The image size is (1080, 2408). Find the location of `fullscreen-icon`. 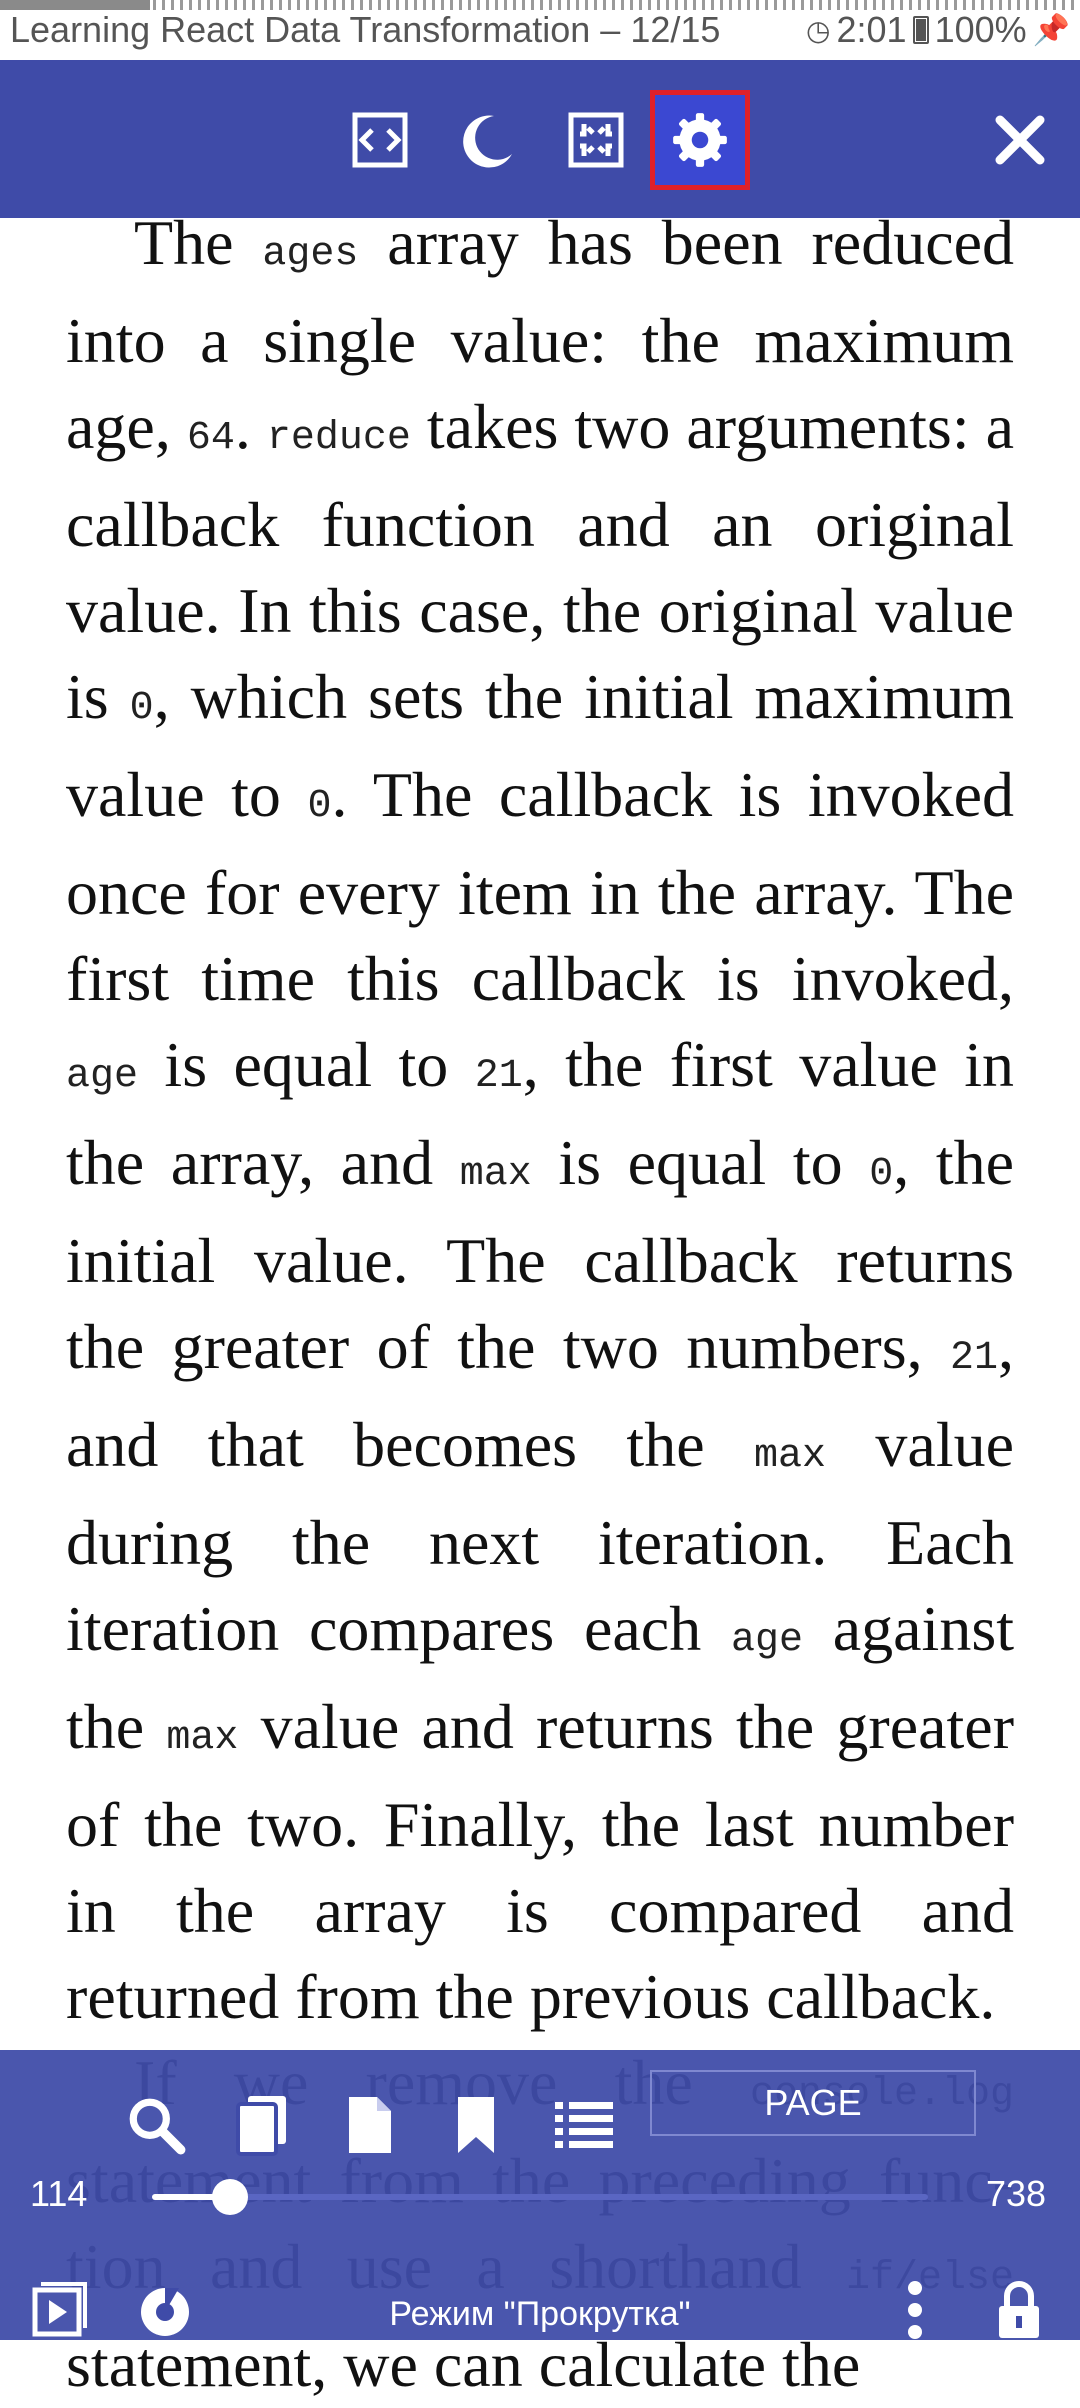

fullscreen-icon is located at coordinates (596, 140).